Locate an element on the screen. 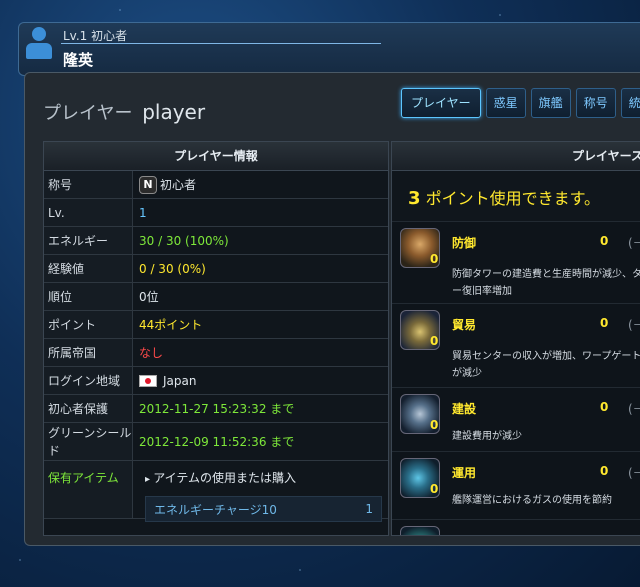 This screenshot has height=587, width=640. info-value: N 初心者 is located at coordinates (260, 184).